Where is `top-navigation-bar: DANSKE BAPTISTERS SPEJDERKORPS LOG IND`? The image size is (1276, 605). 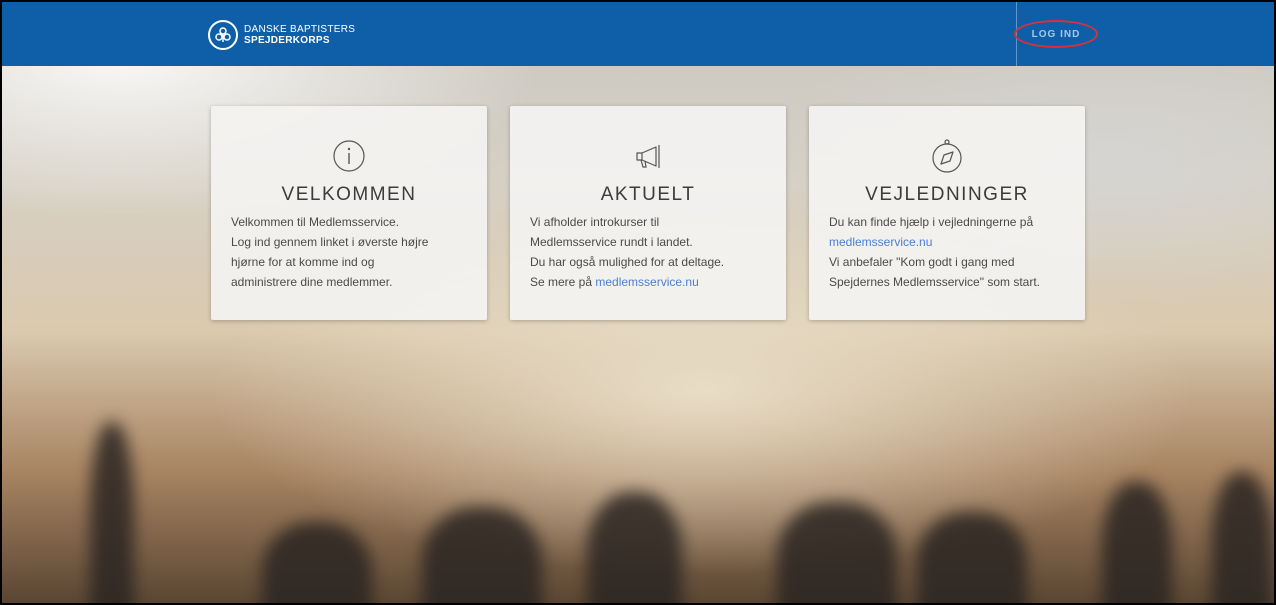
top-navigation-bar: DANSKE BAPTISTERS SPEJDERKORPS LOG IND is located at coordinates (638, 34).